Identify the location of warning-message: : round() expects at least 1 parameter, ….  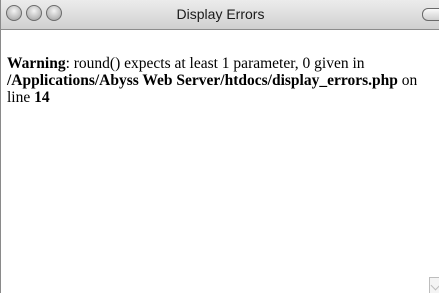
(215, 63).